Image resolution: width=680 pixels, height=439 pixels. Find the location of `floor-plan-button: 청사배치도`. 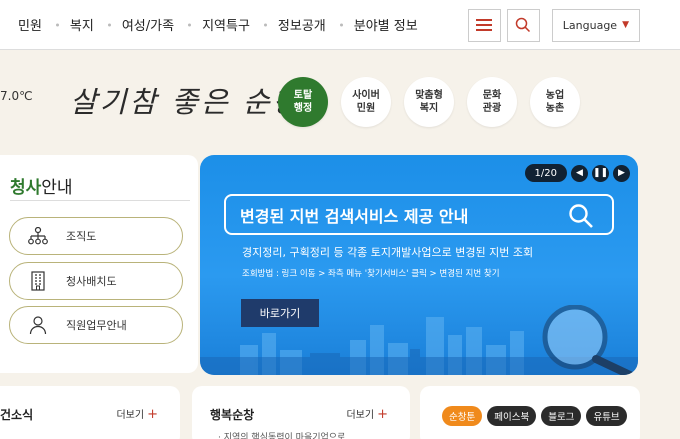

floor-plan-button: 청사배치도 is located at coordinates (96, 281).